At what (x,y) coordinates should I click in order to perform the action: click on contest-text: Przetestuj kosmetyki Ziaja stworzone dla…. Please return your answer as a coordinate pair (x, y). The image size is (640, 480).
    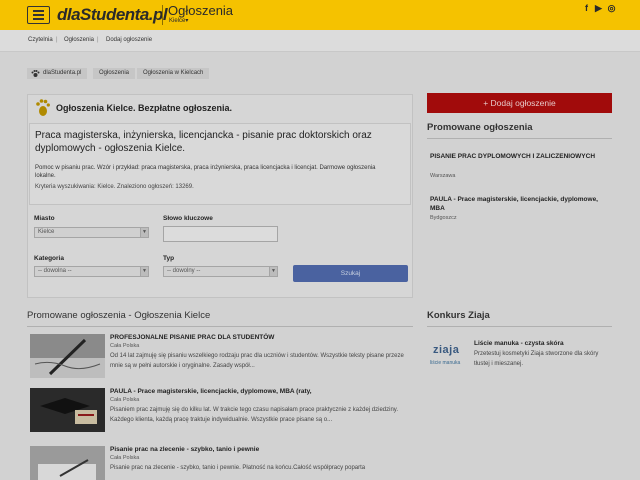
    Looking at the image, I should click on (536, 359).